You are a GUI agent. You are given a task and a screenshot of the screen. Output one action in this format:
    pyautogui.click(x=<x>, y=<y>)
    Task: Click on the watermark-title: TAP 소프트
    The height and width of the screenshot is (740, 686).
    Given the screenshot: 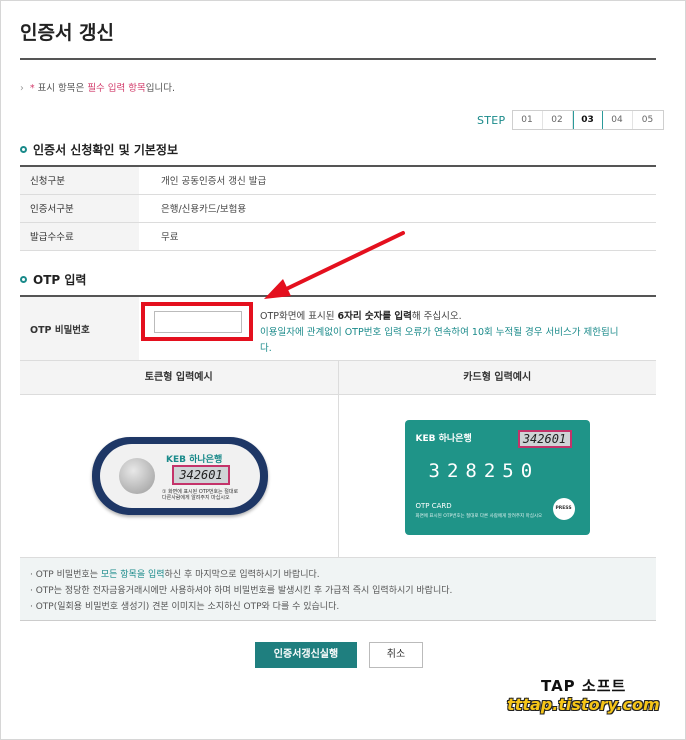 What is the action you would take?
    pyautogui.click(x=584, y=686)
    